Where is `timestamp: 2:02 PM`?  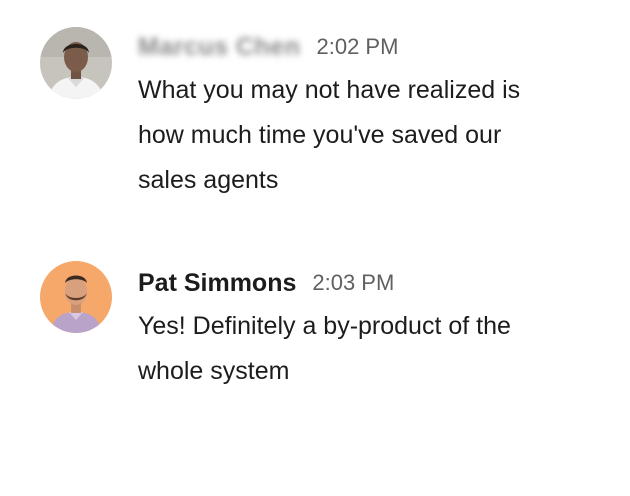 timestamp: 2:02 PM is located at coordinates (357, 47).